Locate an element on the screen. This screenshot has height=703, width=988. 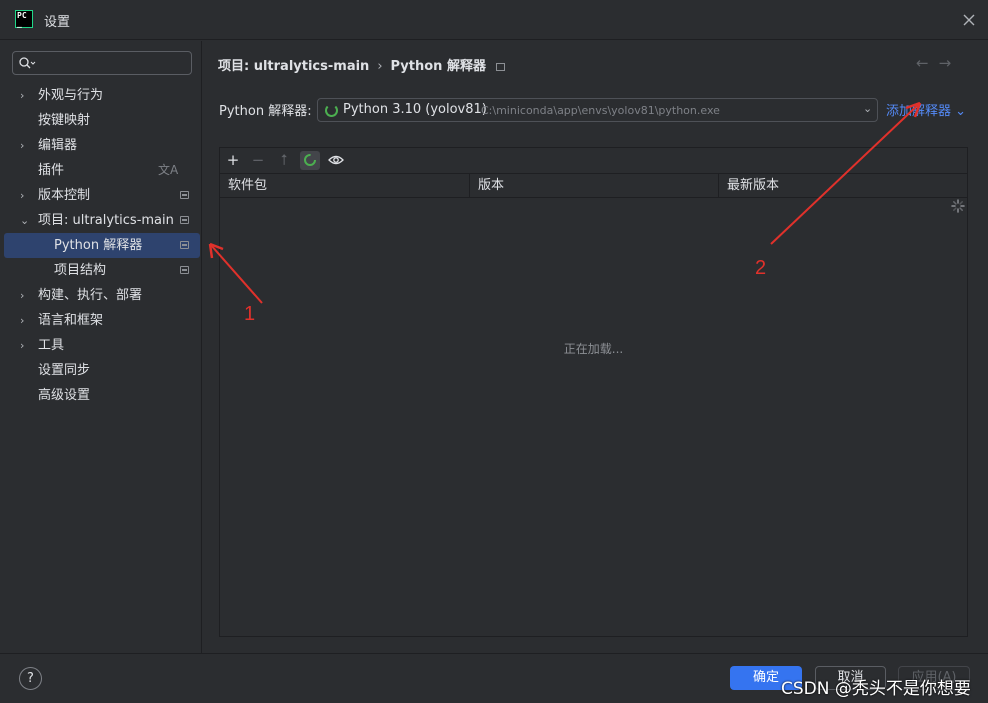
title-bar: PC _ 设置 is located at coordinates (494, 20).